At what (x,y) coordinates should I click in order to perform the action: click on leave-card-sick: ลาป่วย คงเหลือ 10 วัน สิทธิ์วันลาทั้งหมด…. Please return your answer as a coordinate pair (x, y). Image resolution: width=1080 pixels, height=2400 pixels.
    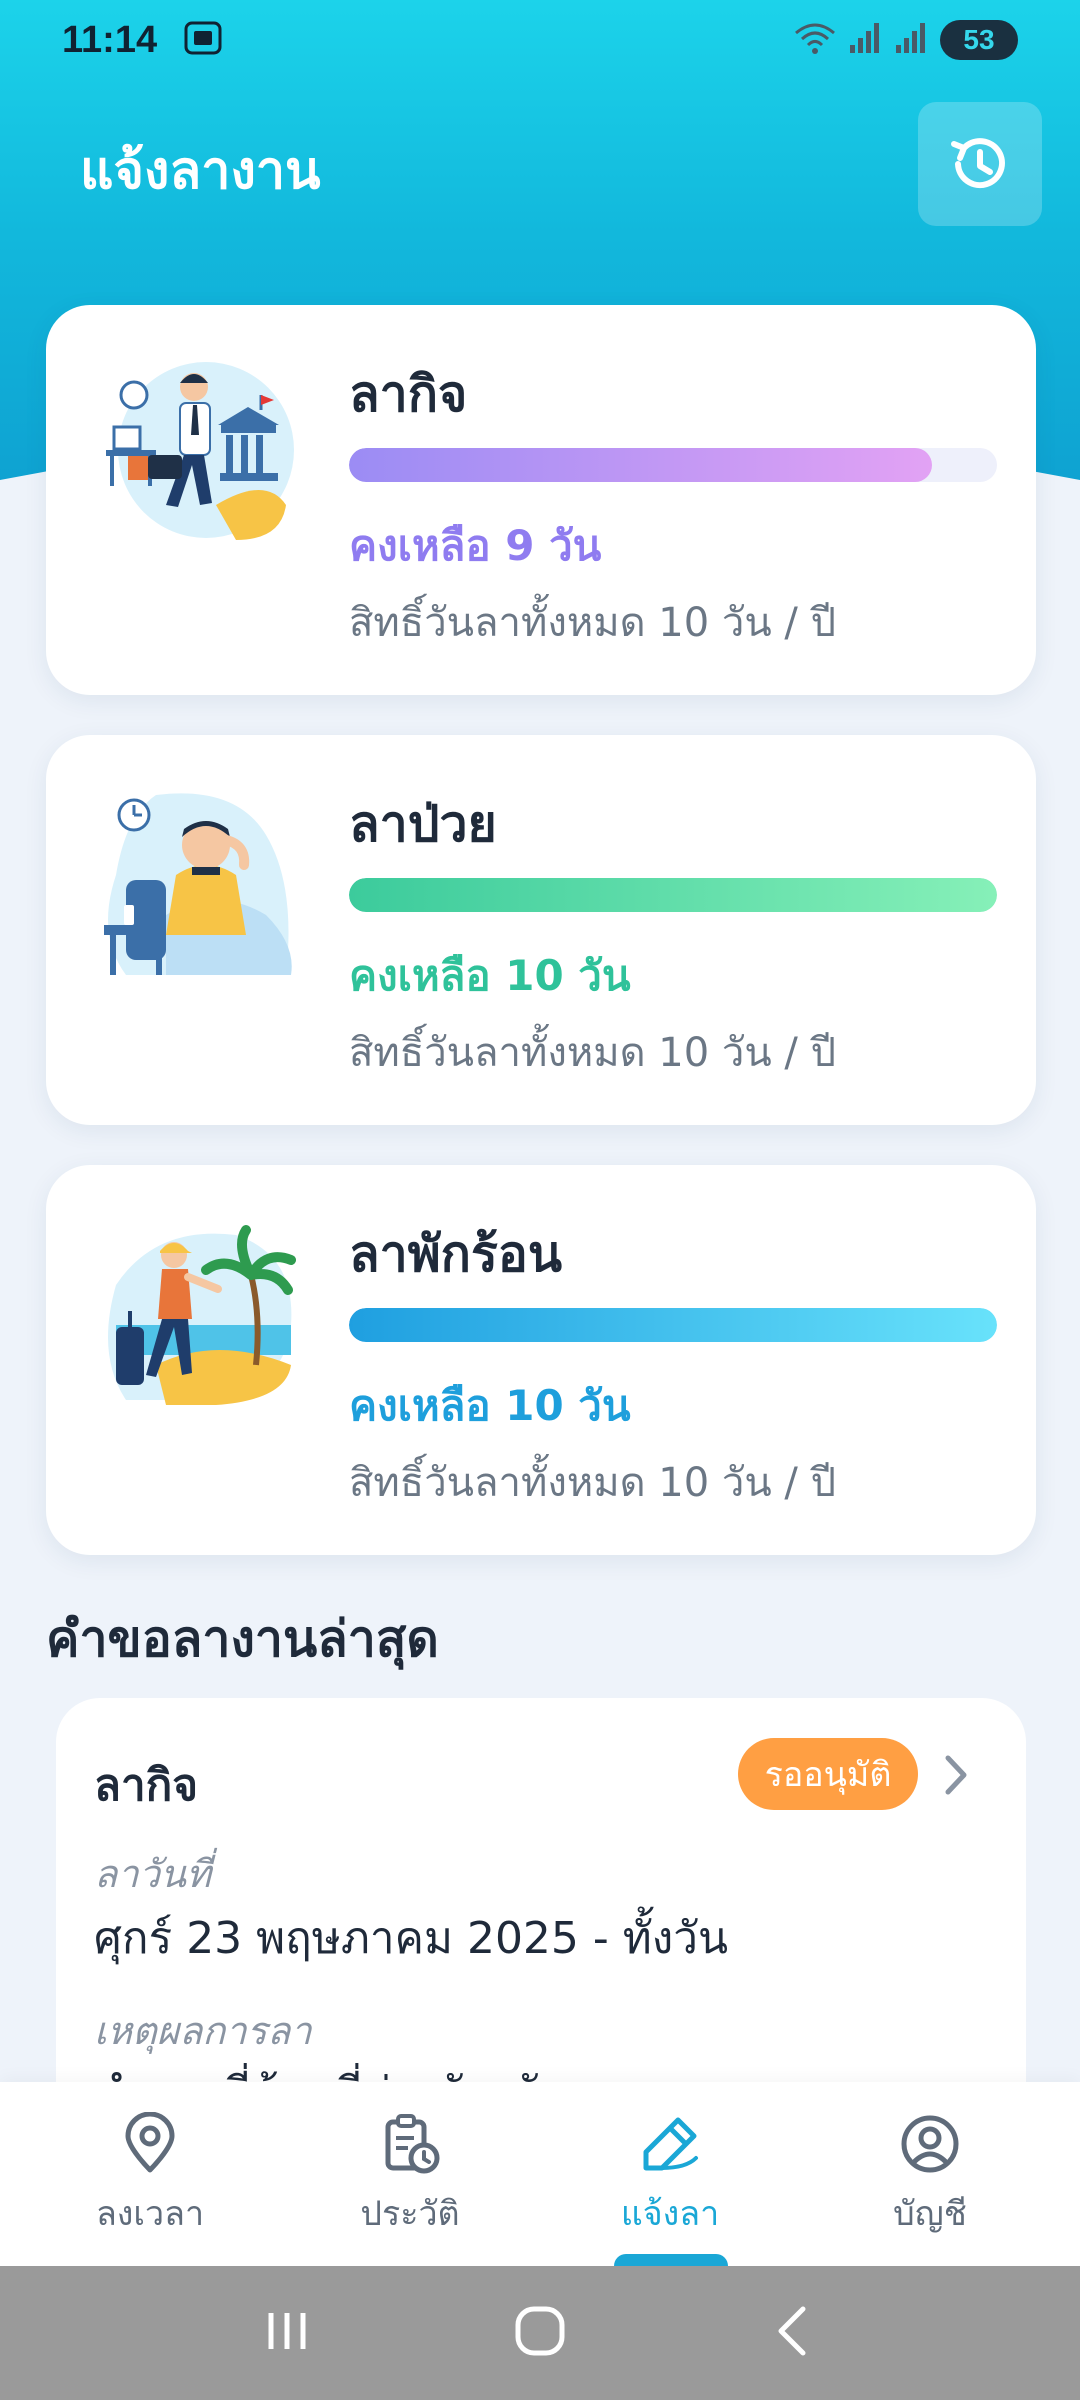
    Looking at the image, I should click on (541, 930).